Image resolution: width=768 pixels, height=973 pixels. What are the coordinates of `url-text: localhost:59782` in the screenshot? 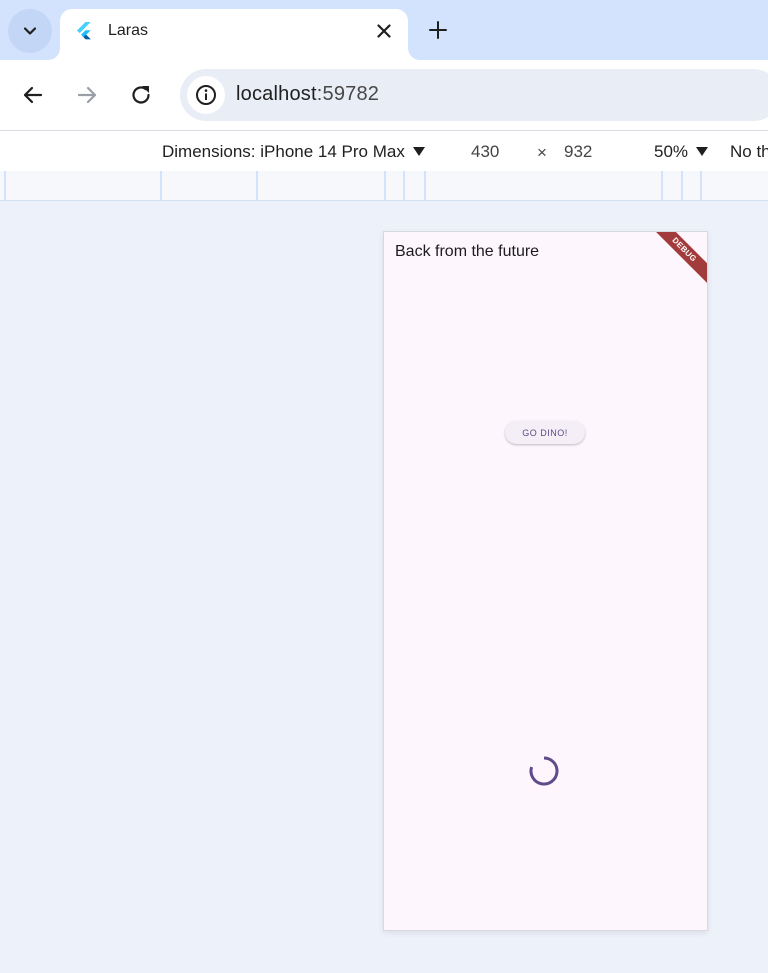 It's located at (307, 94).